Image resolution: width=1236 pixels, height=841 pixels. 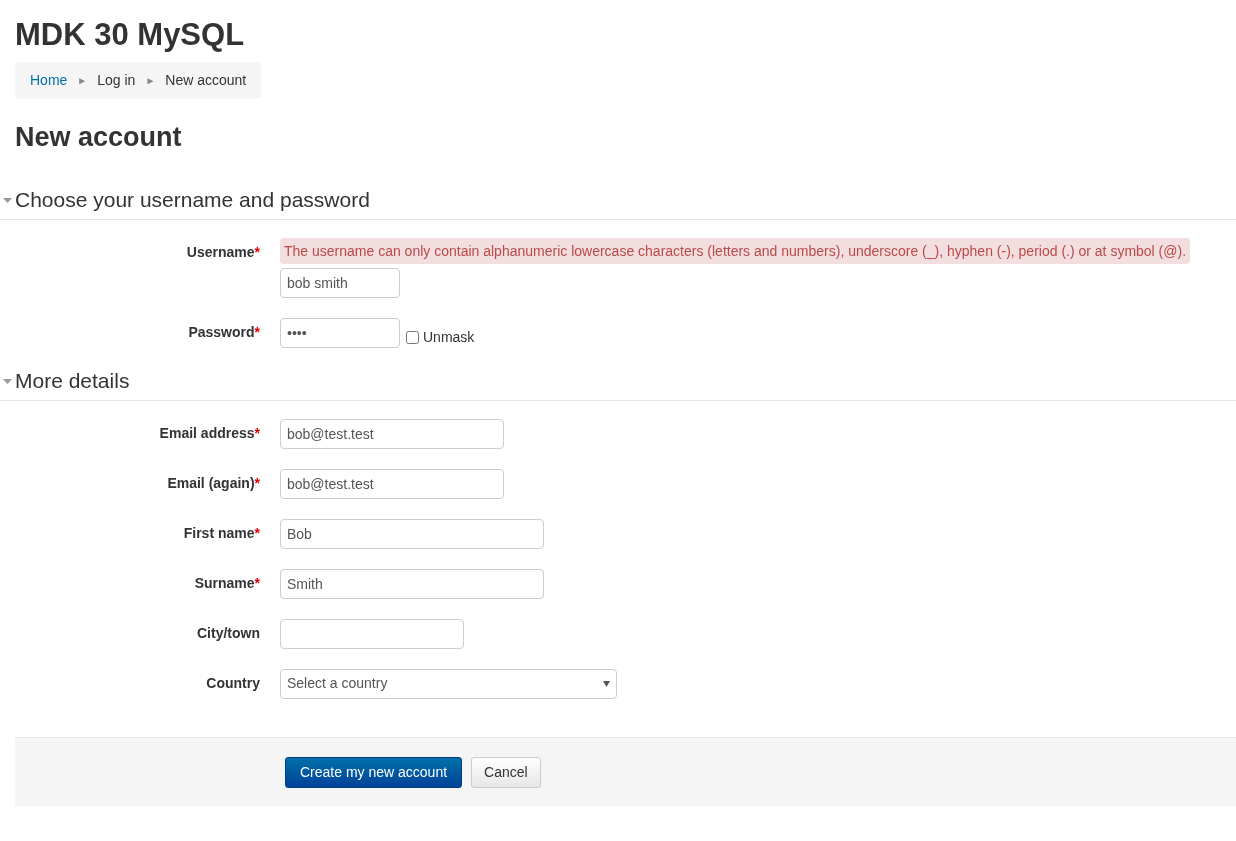 I want to click on section-title: Choose your username and password, so click(x=192, y=200).